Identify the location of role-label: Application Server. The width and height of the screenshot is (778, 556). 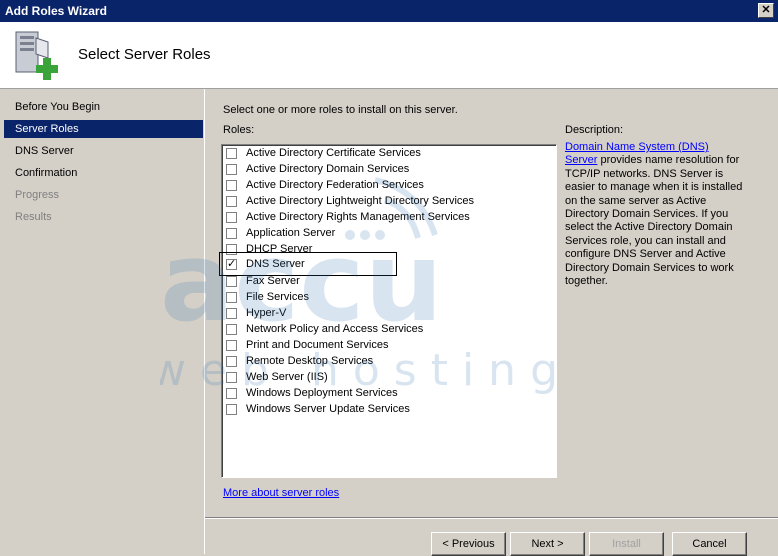
(291, 233).